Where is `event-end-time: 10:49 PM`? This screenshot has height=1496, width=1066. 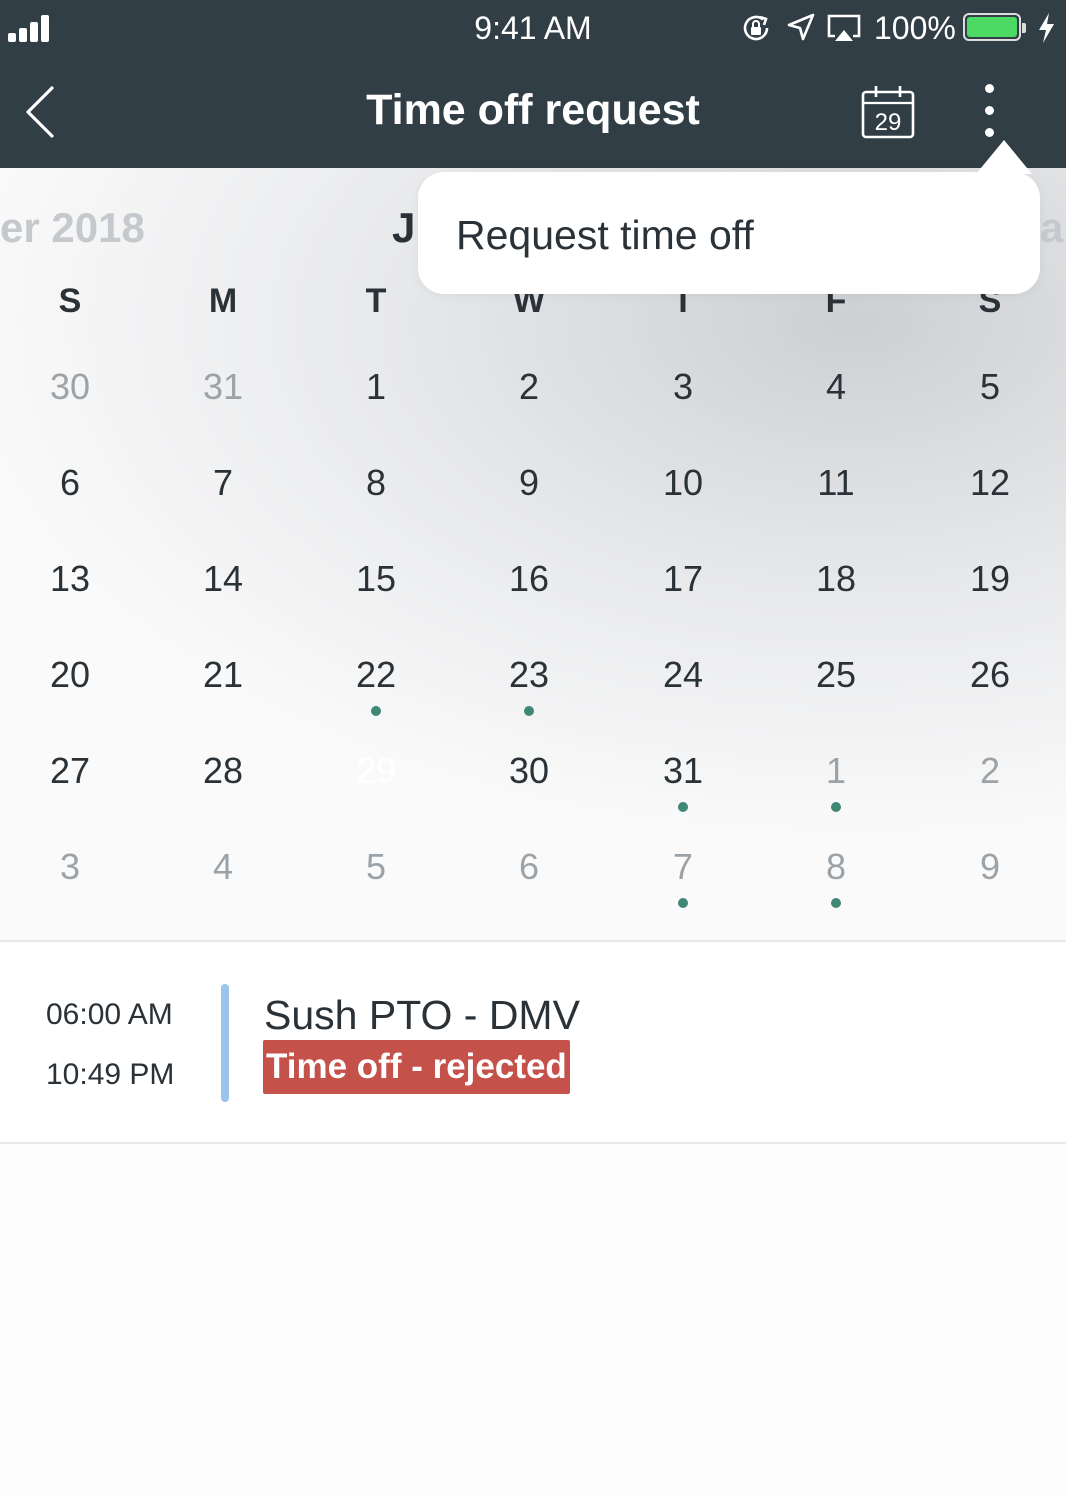
event-end-time: 10:49 PM is located at coordinates (110, 1074).